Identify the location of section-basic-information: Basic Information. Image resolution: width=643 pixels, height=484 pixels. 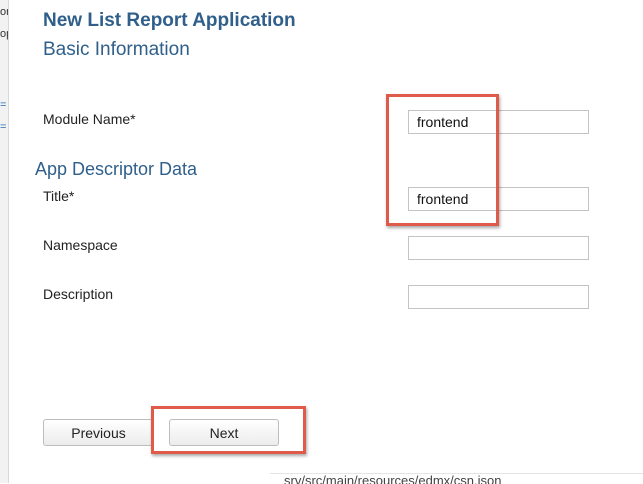
(116, 49).